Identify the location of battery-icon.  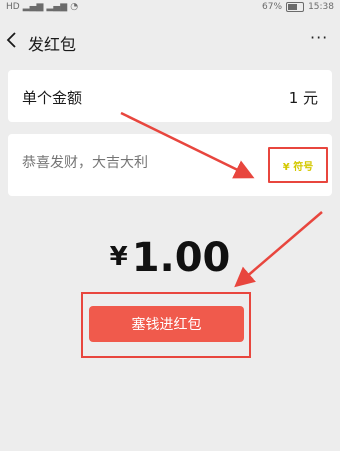
(295, 7).